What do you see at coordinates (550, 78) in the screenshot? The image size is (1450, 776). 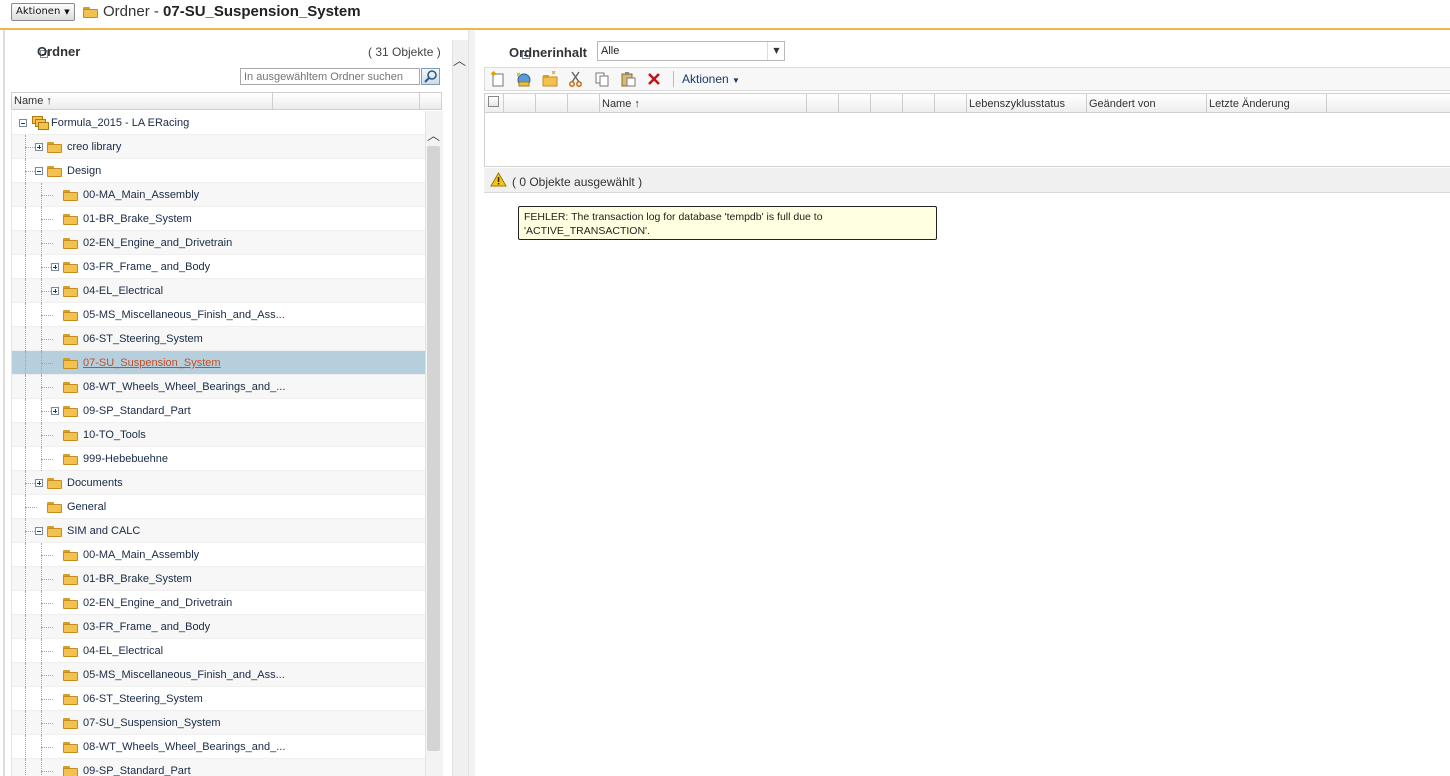 I see `new-folder-icon` at bounding box center [550, 78].